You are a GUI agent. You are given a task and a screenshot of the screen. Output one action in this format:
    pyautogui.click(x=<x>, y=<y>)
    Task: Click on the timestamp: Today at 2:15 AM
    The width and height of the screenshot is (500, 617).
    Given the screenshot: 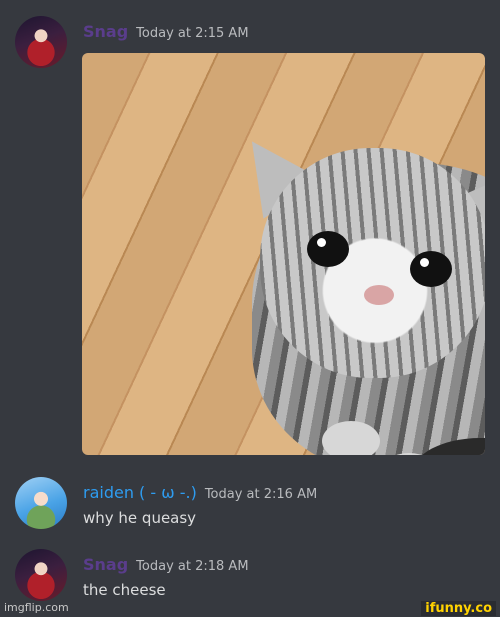 What is the action you would take?
    pyautogui.click(x=192, y=33)
    